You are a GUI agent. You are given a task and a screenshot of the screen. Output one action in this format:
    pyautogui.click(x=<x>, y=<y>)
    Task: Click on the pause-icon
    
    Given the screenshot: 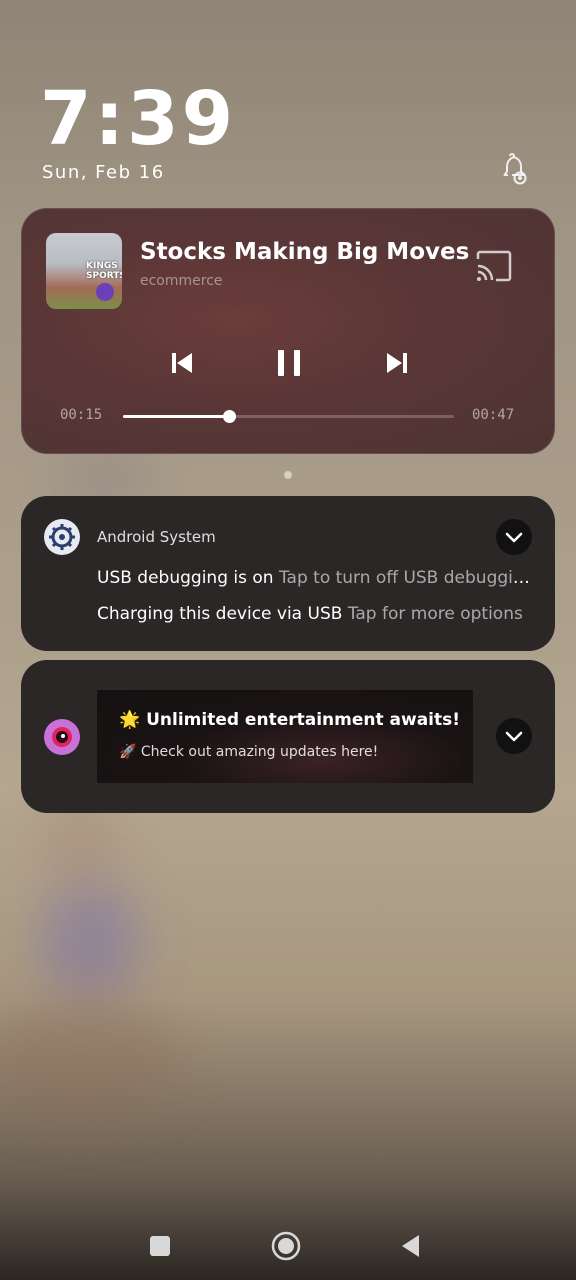 What is the action you would take?
    pyautogui.click(x=289, y=363)
    